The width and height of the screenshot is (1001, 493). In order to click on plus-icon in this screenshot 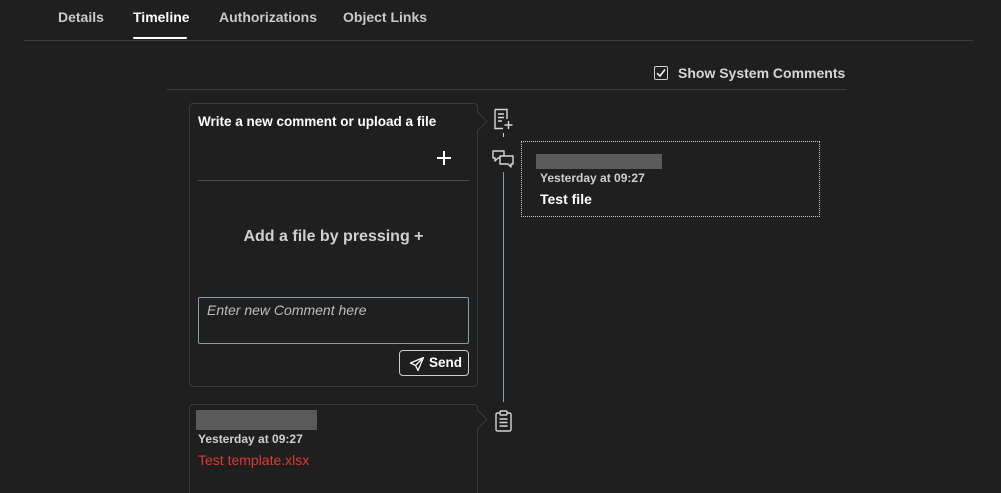, I will do `click(444, 158)`.